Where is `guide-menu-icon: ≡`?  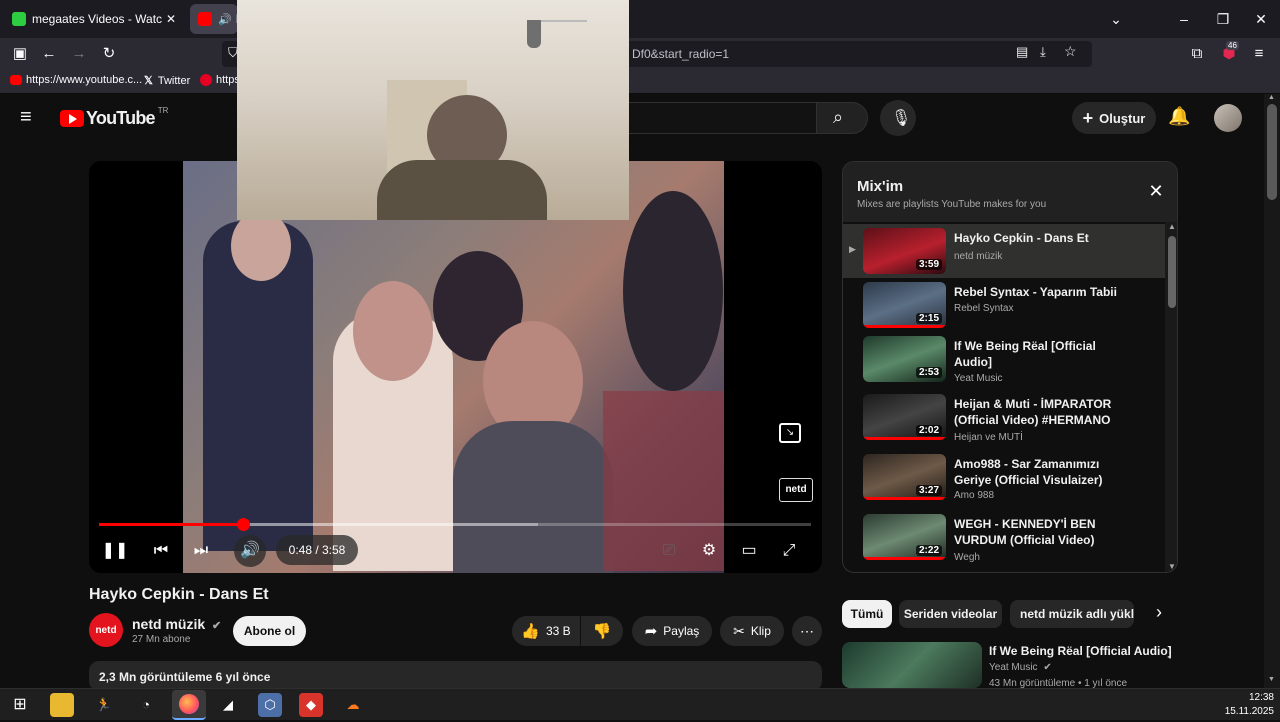 guide-menu-icon: ≡ is located at coordinates (26, 117).